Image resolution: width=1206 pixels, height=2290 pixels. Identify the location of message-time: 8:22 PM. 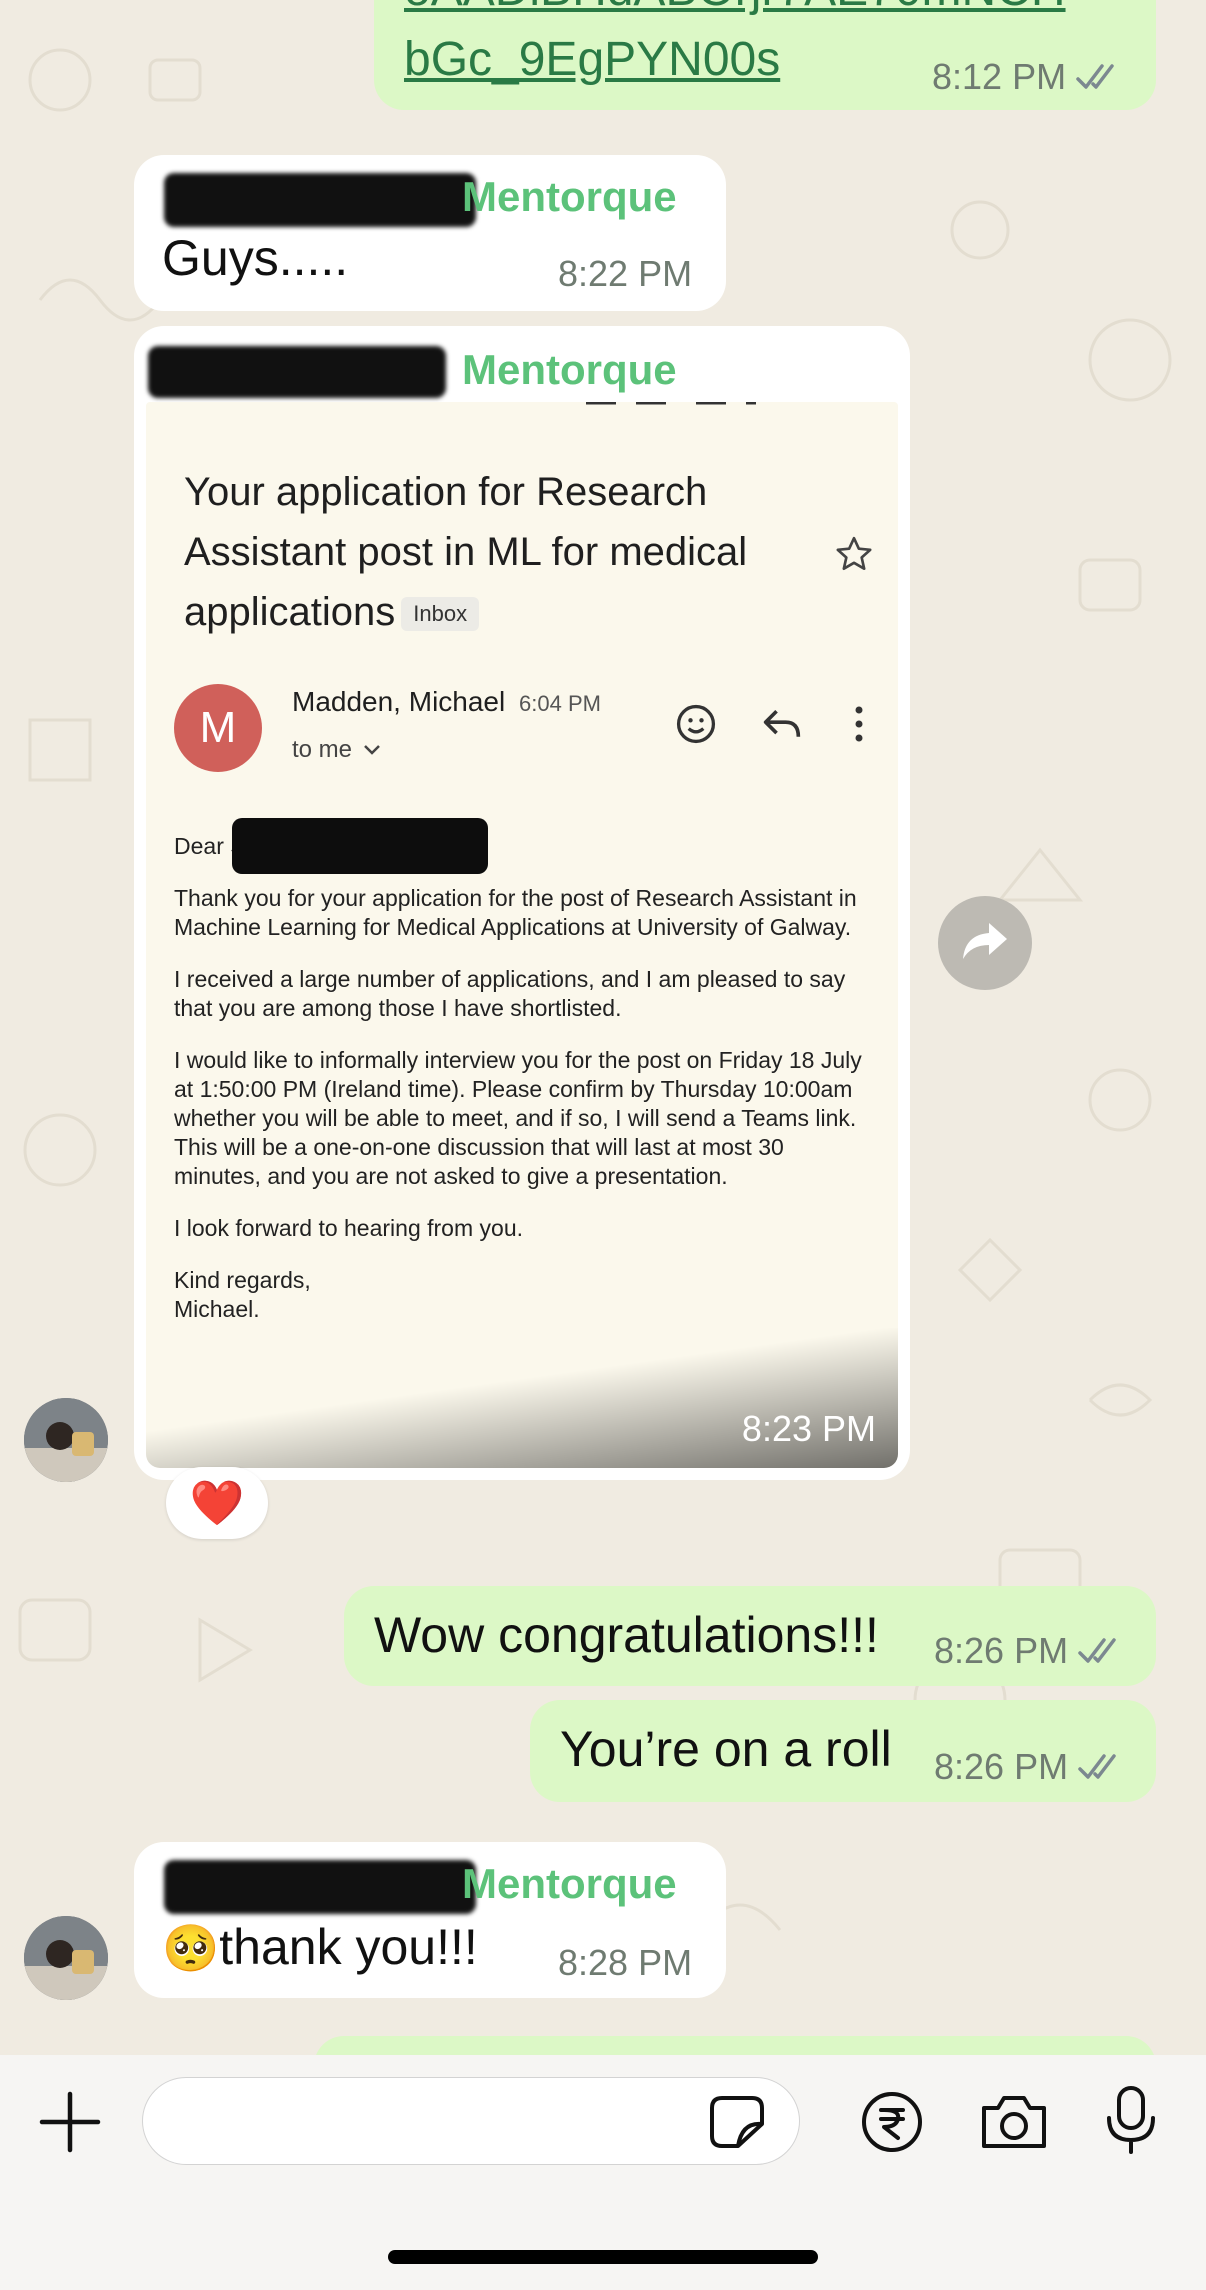
(625, 273).